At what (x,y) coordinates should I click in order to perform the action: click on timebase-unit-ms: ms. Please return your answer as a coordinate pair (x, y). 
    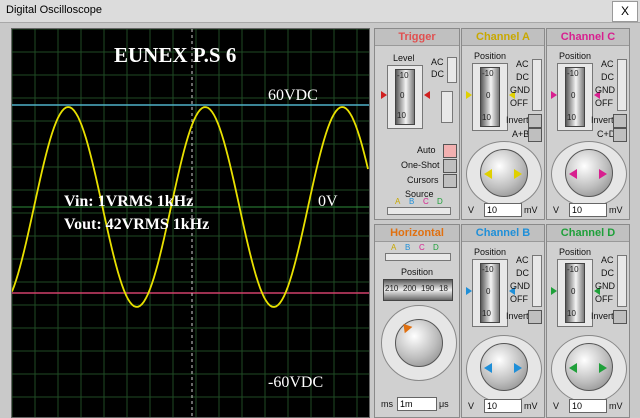
    Looking at the image, I should click on (387, 404).